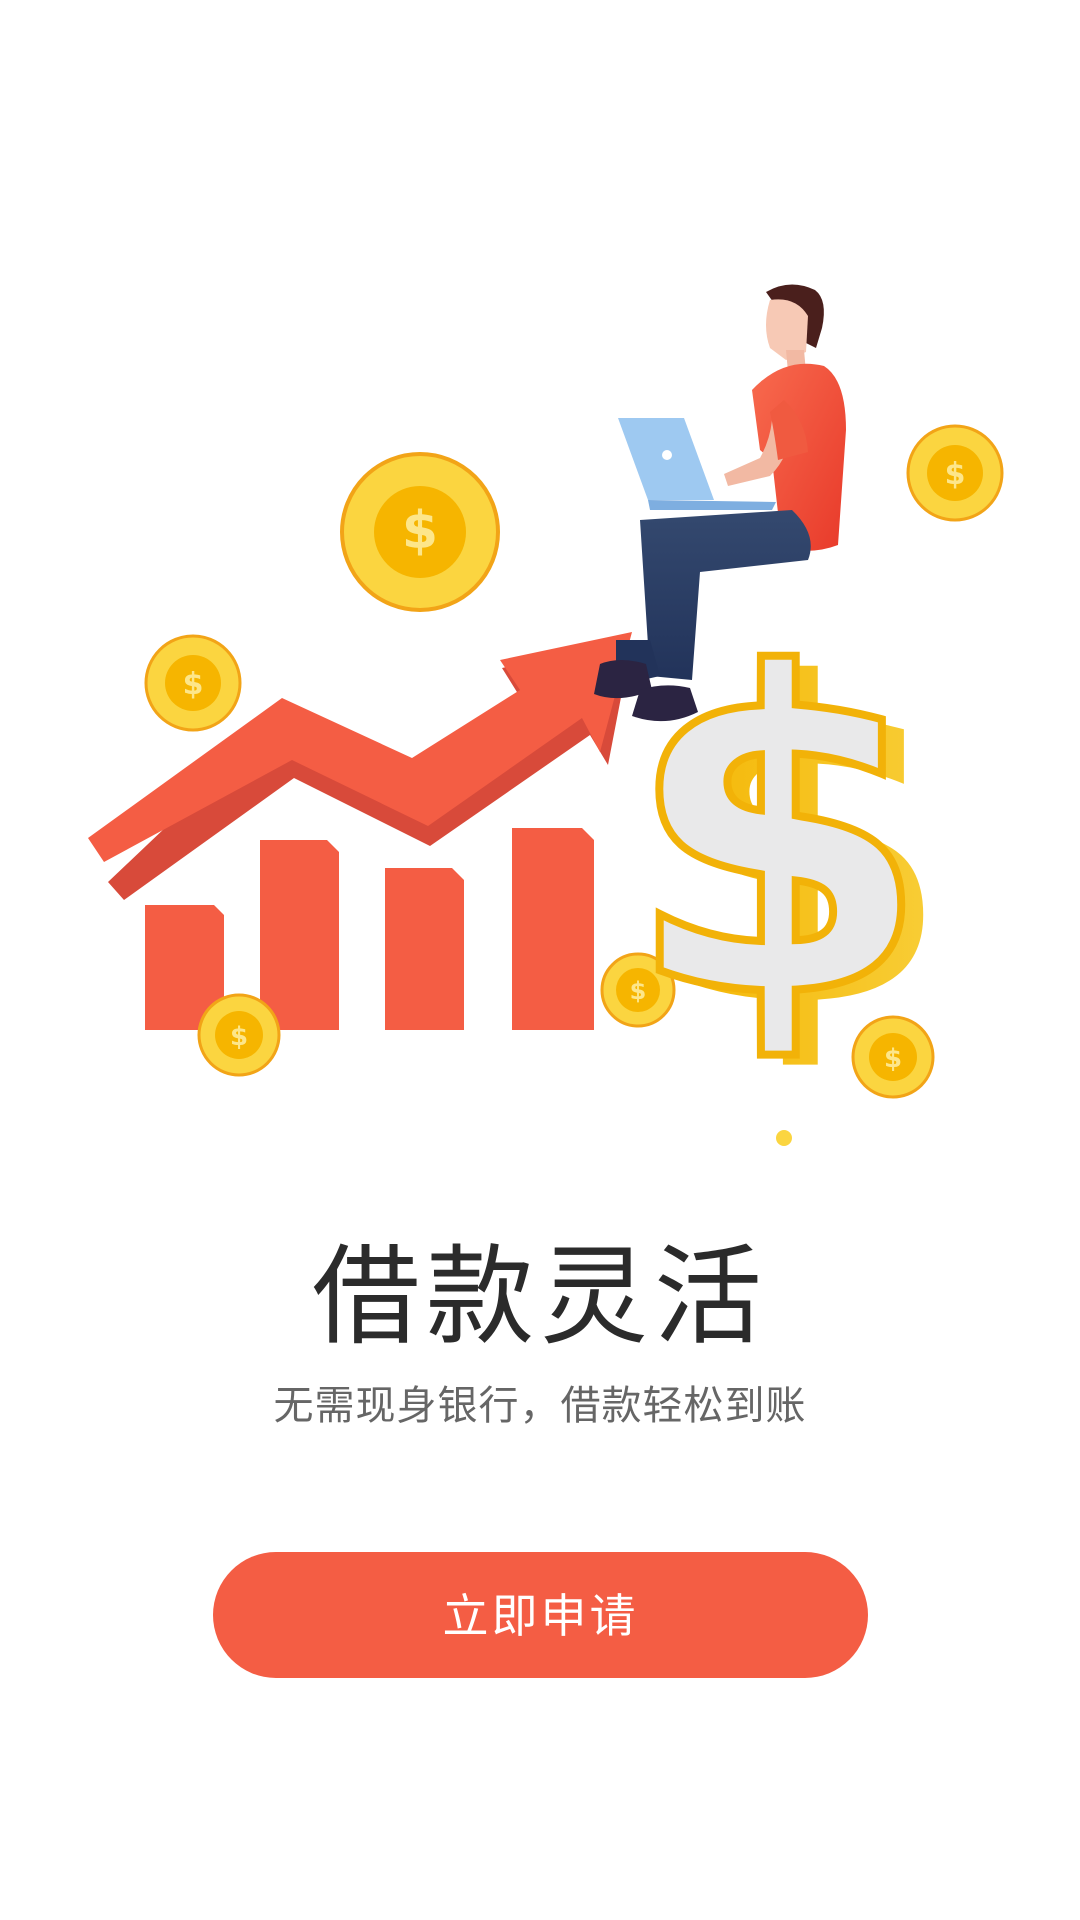 The width and height of the screenshot is (1080, 1920). I want to click on bar-chart-icon, so click(369, 929).